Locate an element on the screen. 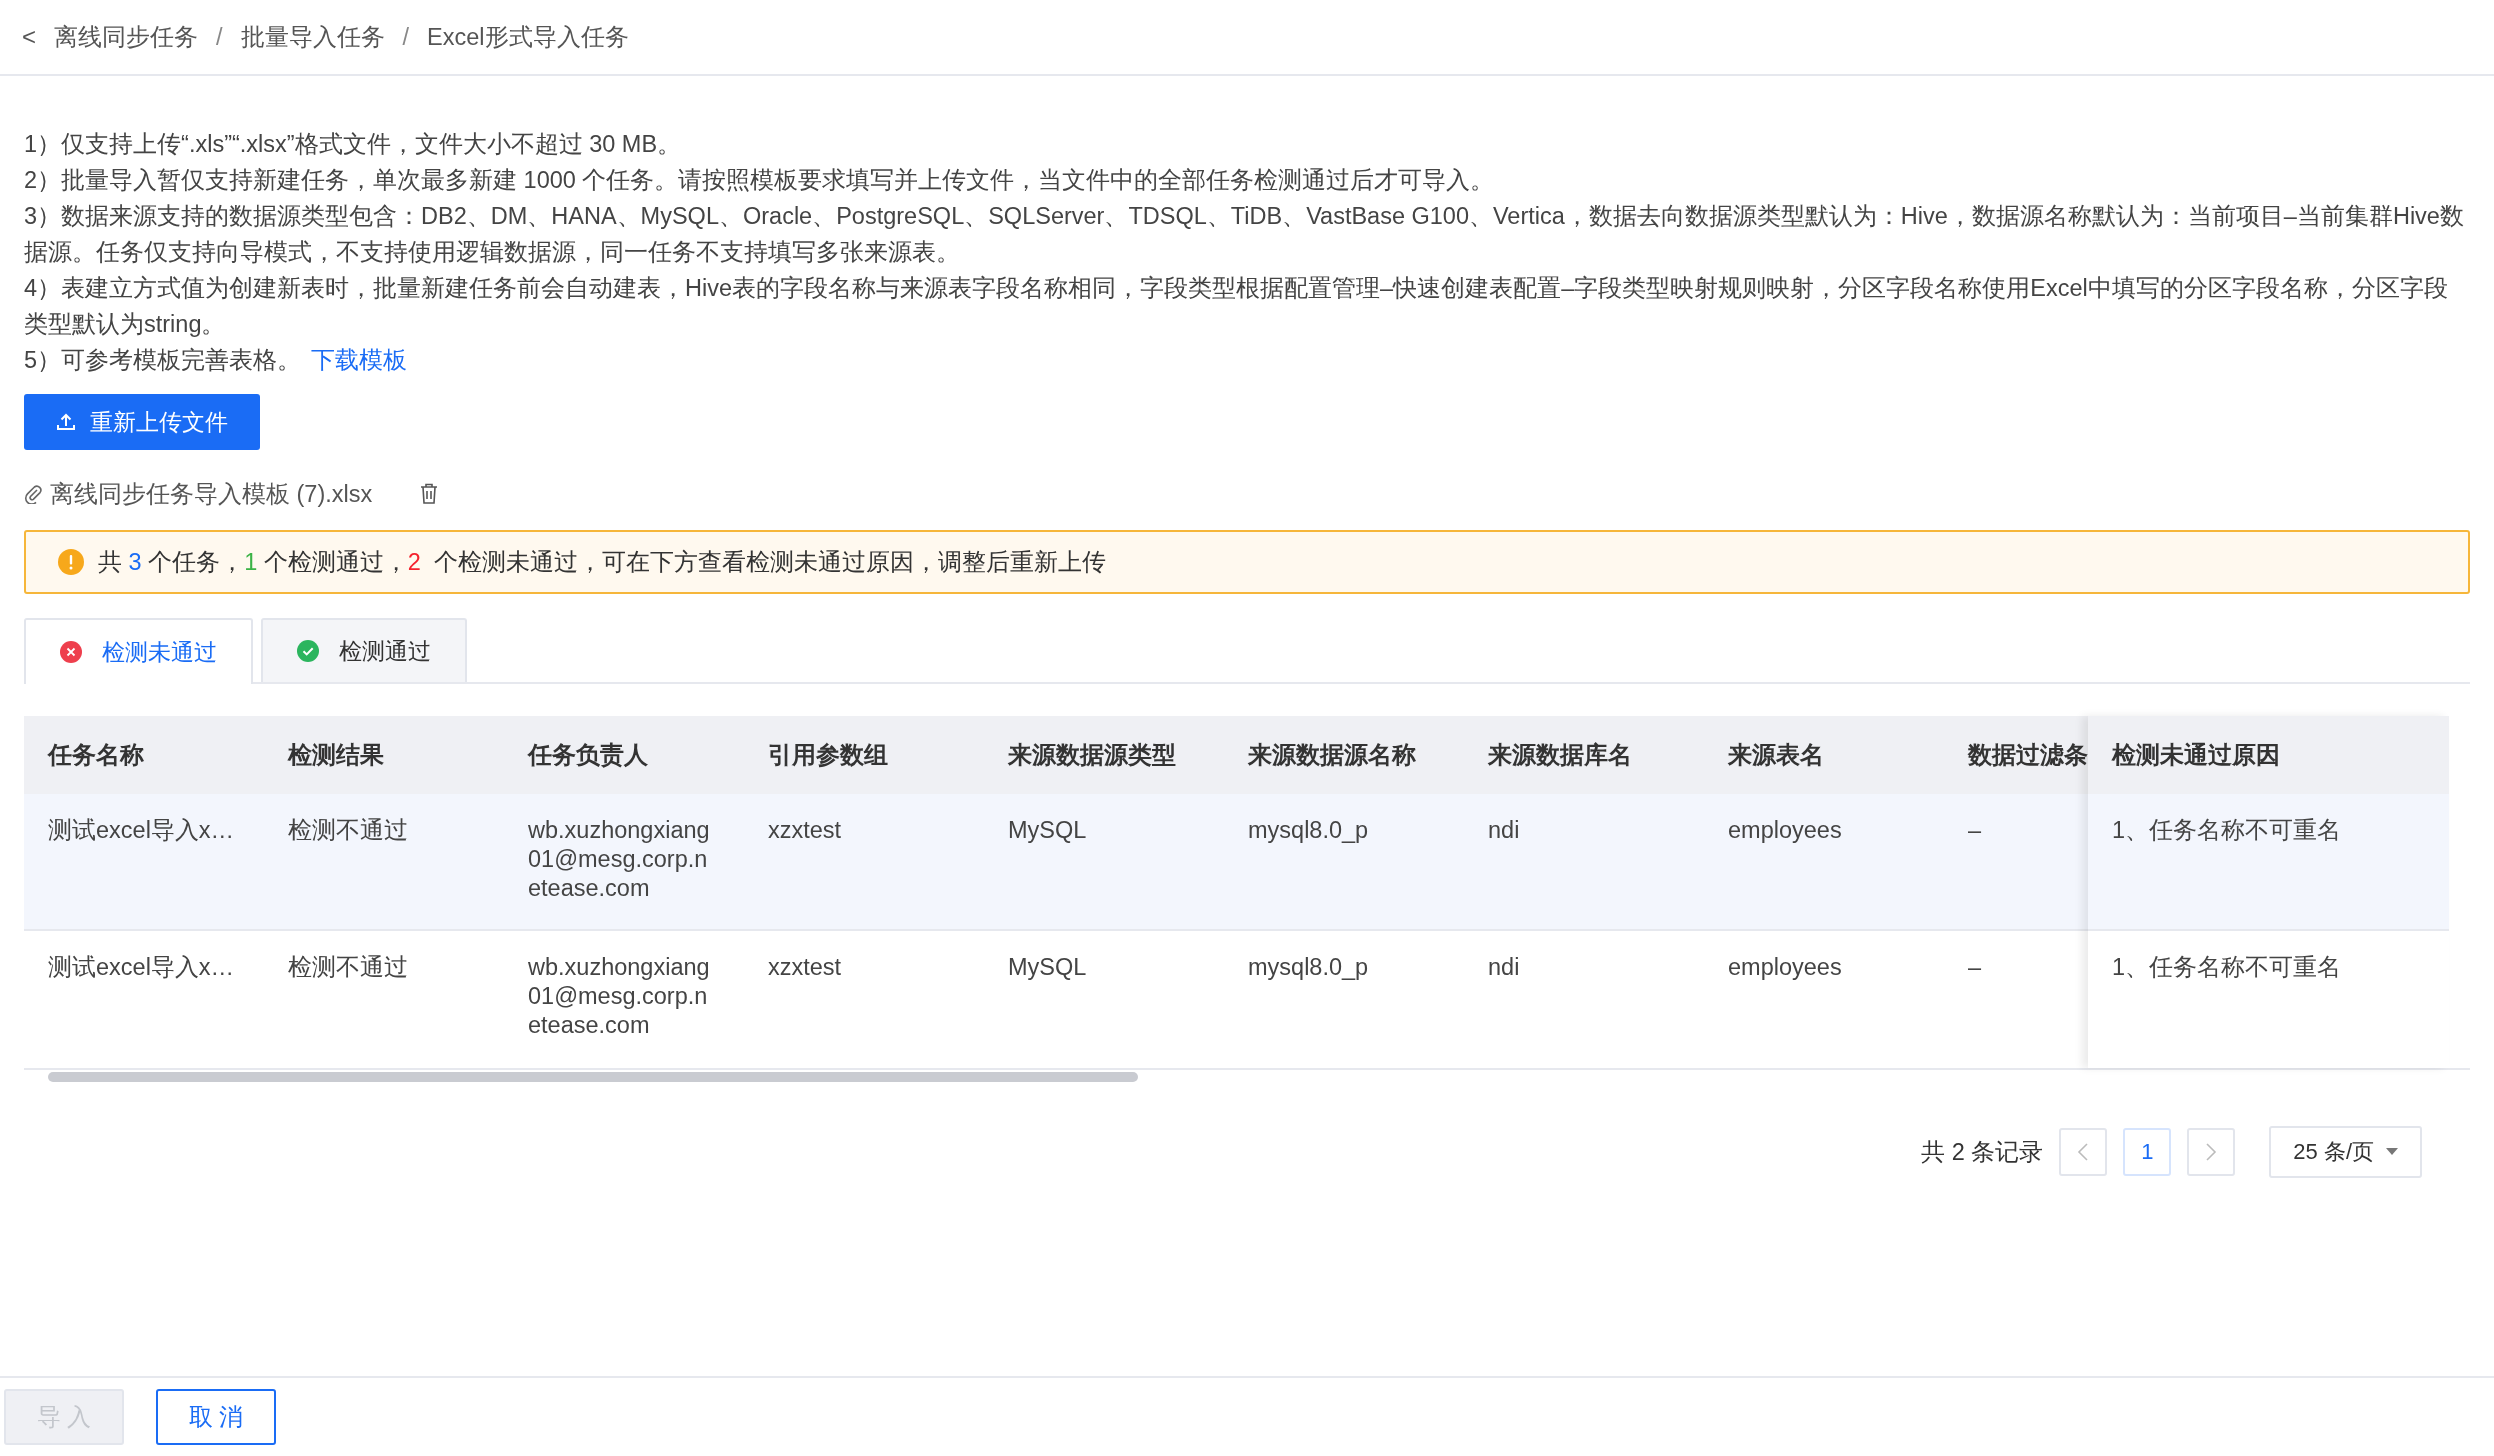 The width and height of the screenshot is (2494, 1456). attachment-icon is located at coordinates (33, 494).